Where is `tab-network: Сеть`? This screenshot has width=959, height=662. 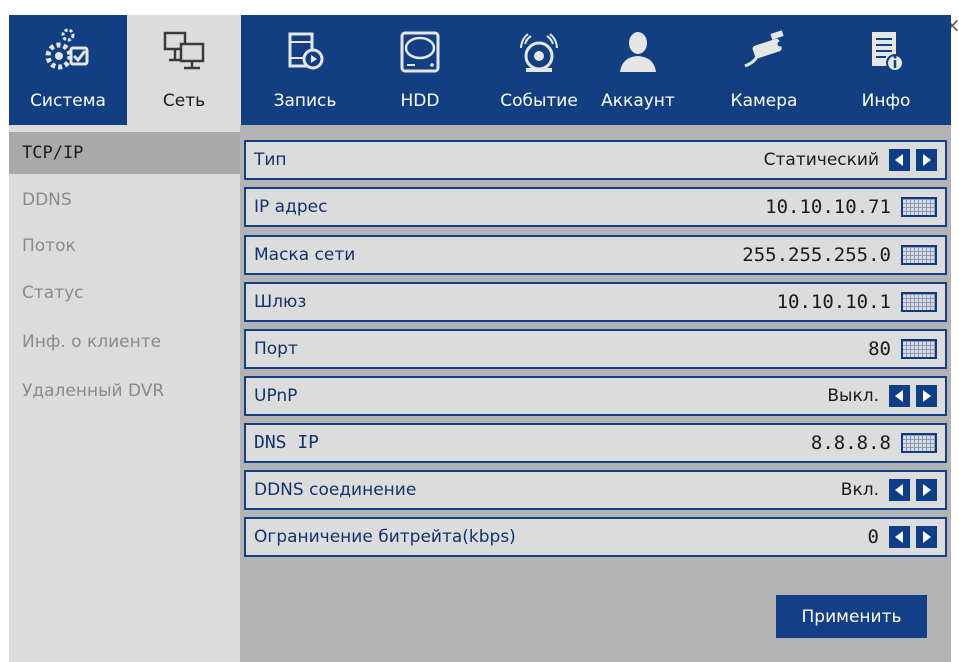
tab-network: Сеть is located at coordinates (184, 70).